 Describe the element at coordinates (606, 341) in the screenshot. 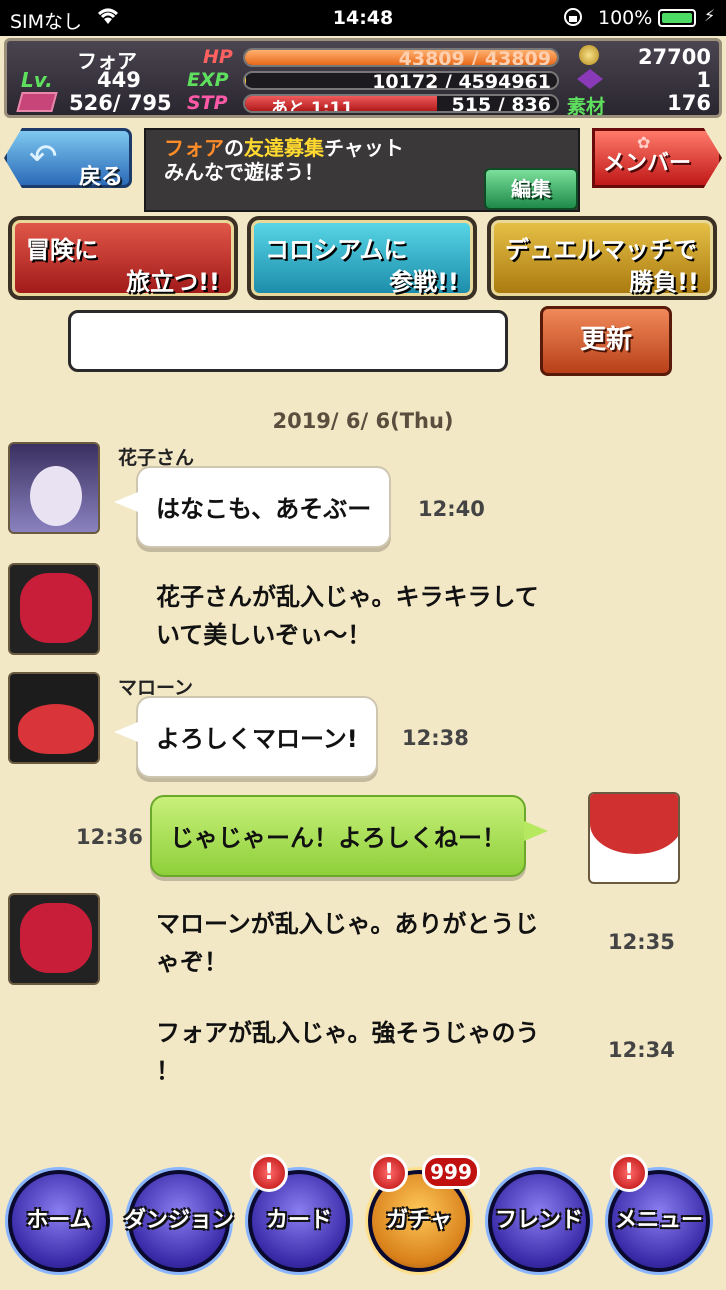

I see `refresh-button: 更新` at that location.